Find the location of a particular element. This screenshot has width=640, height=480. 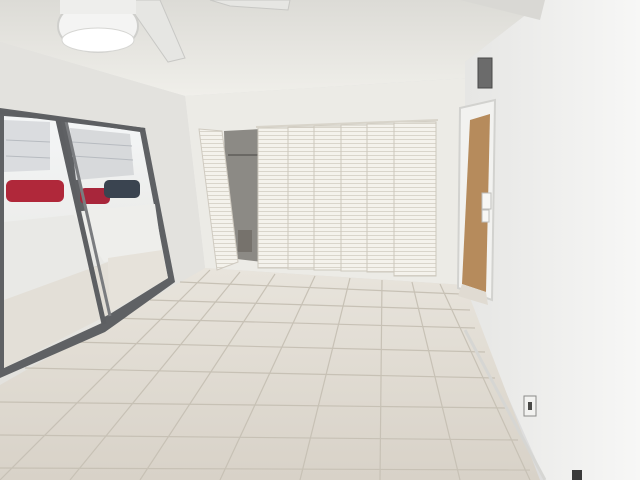

air-vent is located at coordinates (485, 73).